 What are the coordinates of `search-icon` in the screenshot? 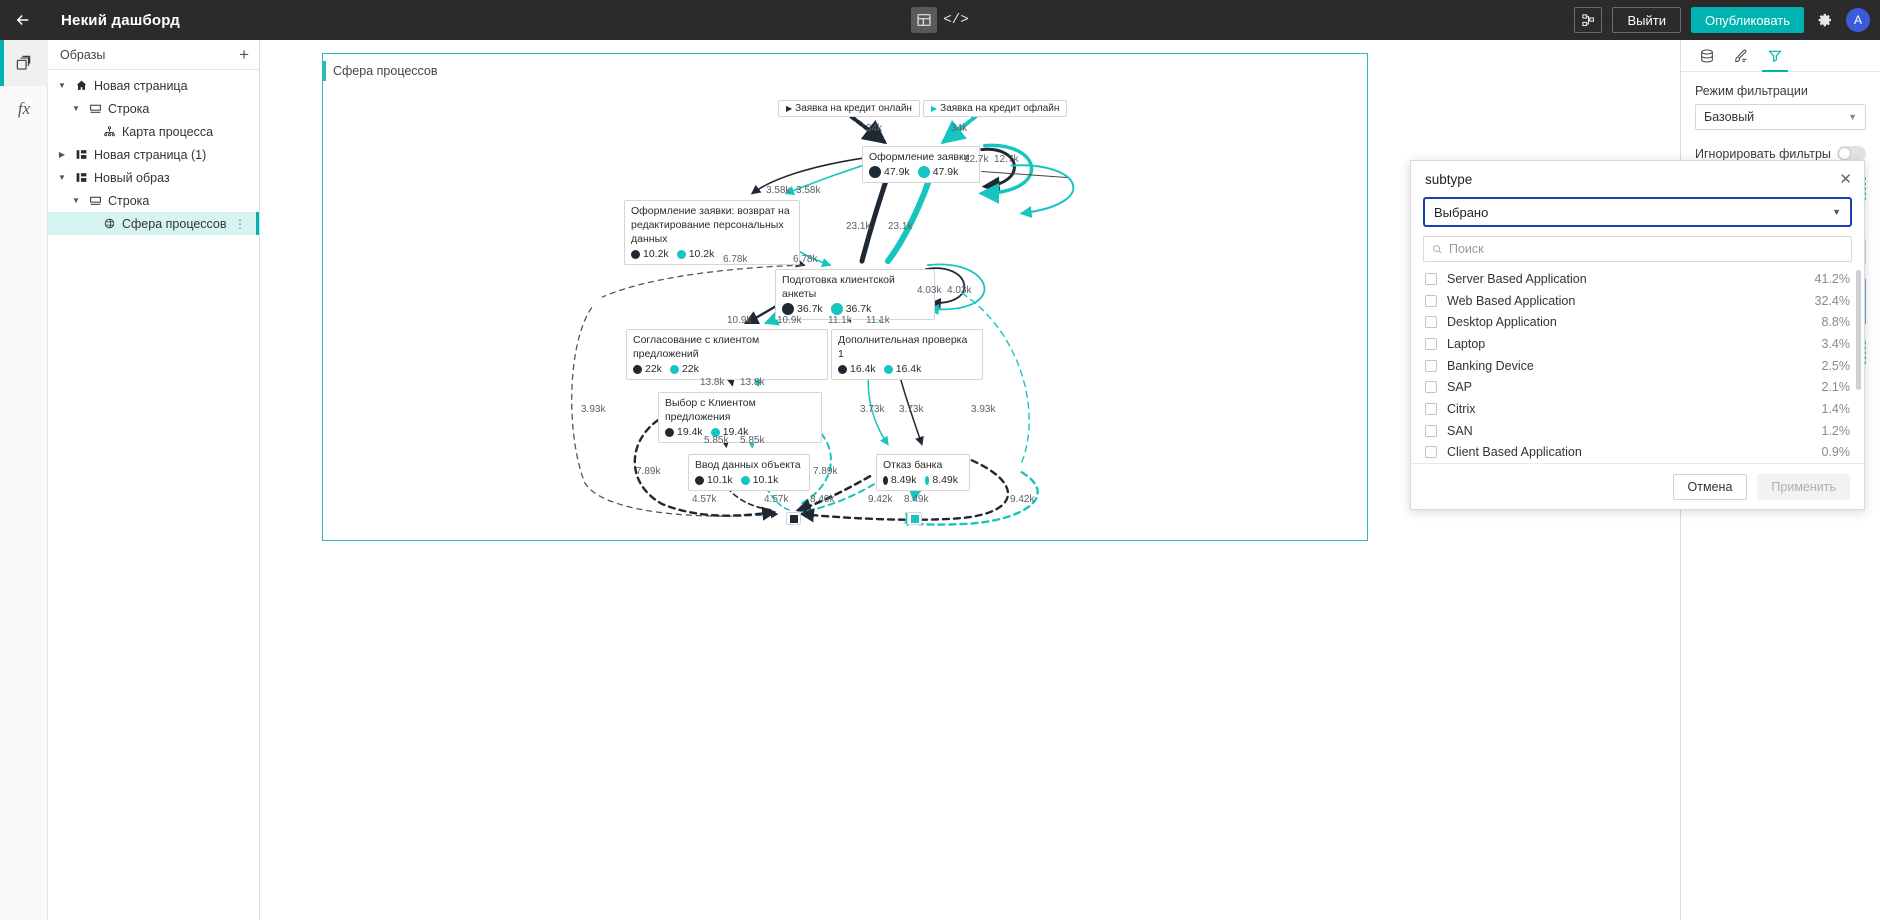 It's located at (1437, 249).